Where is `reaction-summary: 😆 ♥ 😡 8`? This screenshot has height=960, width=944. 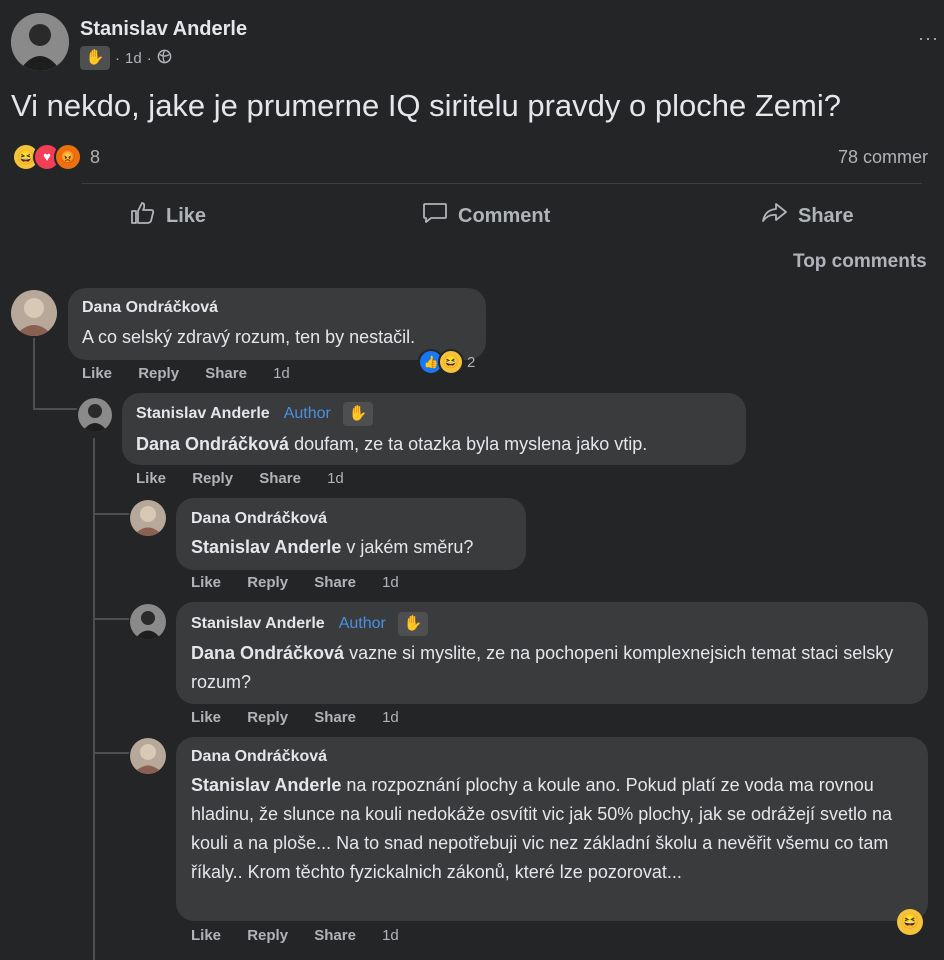
reaction-summary: 😆 ♥ 😡 8 is located at coordinates (56, 157).